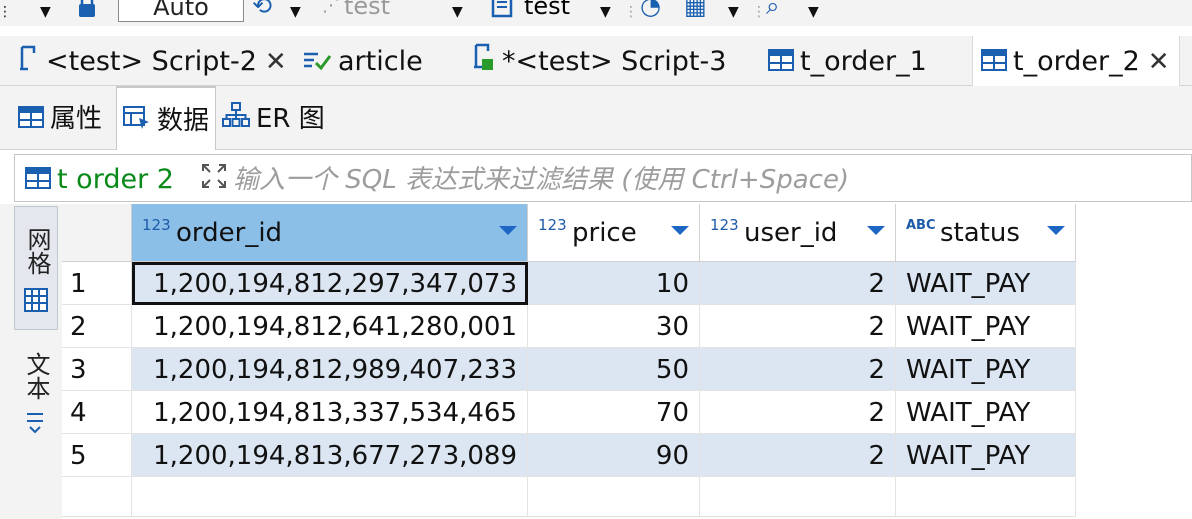 The width and height of the screenshot is (1192, 519). I want to click on empty-grid-area, so click(569, 498).